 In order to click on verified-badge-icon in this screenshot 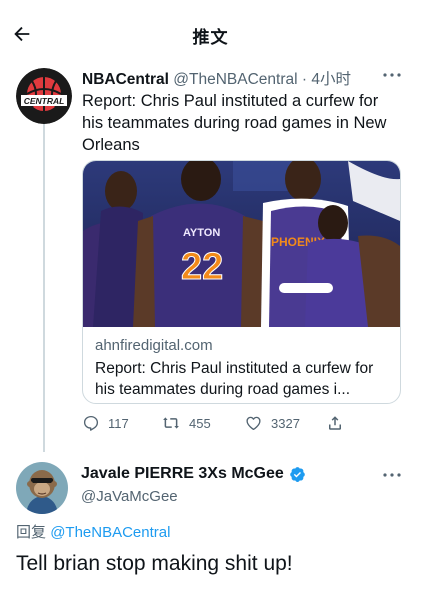, I will do `click(297, 474)`.